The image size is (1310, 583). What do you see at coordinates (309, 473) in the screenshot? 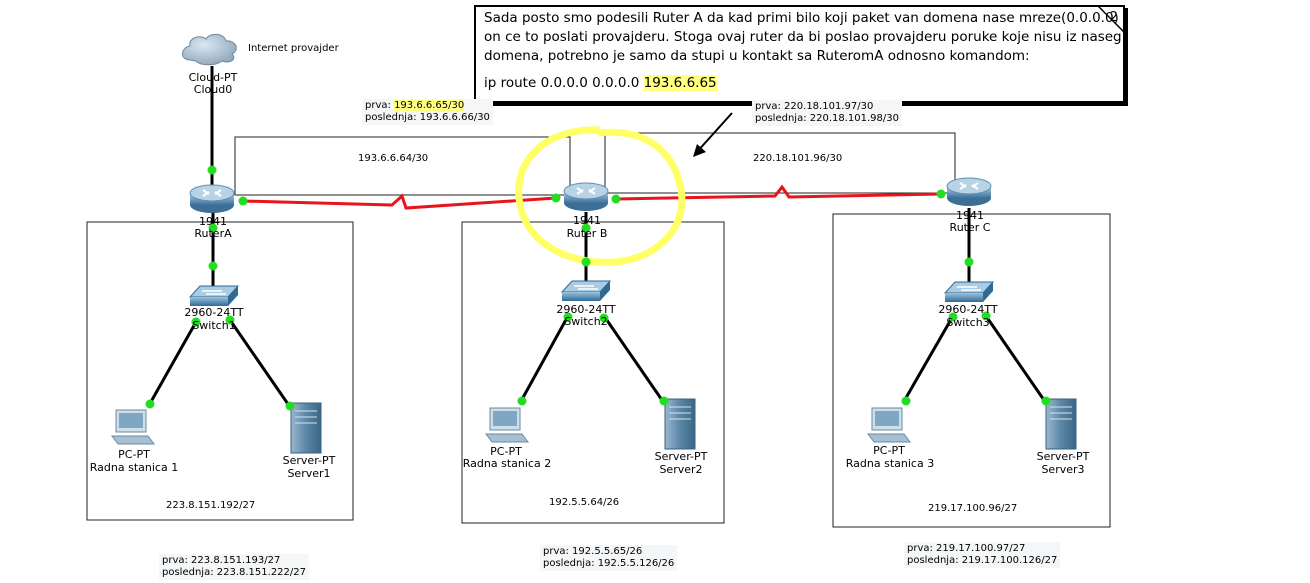
I see `server-name-label: Server1` at bounding box center [309, 473].